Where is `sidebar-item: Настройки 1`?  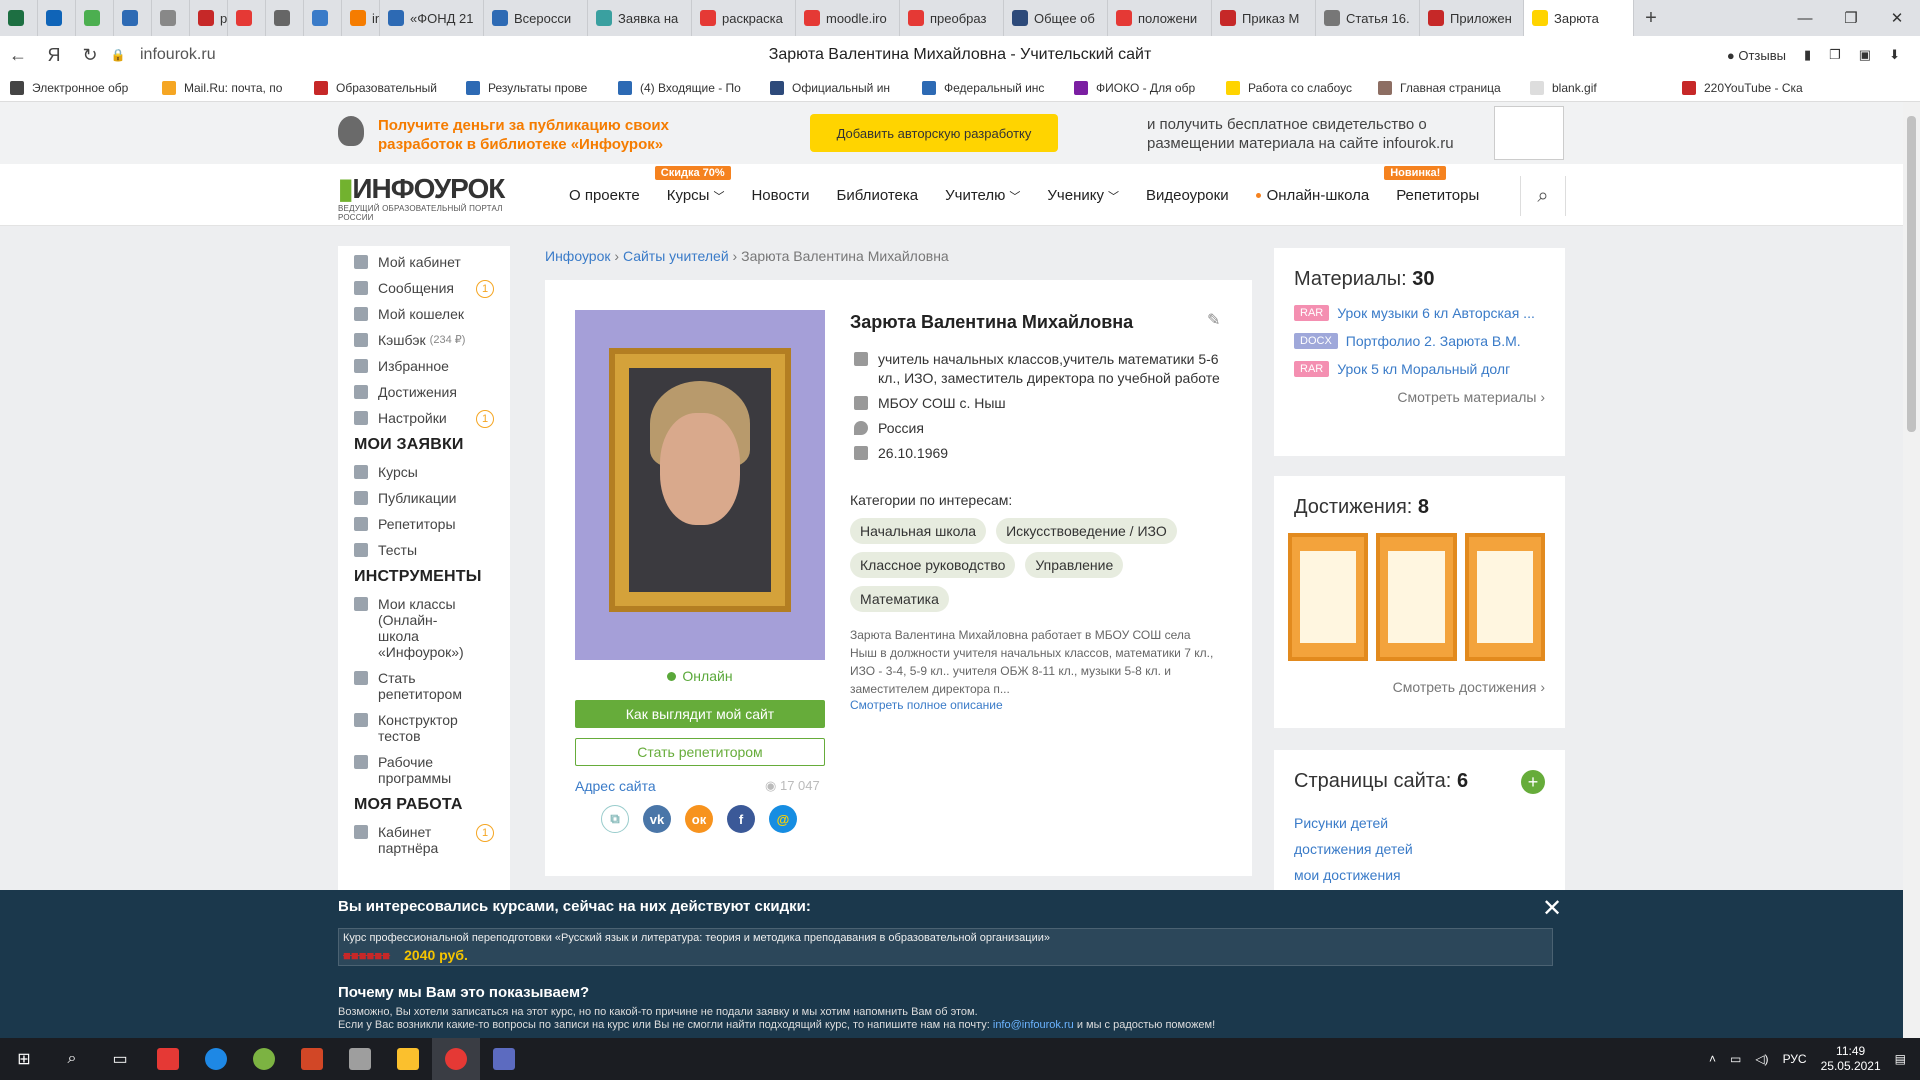
sidebar-item: Настройки 1 is located at coordinates (432, 419).